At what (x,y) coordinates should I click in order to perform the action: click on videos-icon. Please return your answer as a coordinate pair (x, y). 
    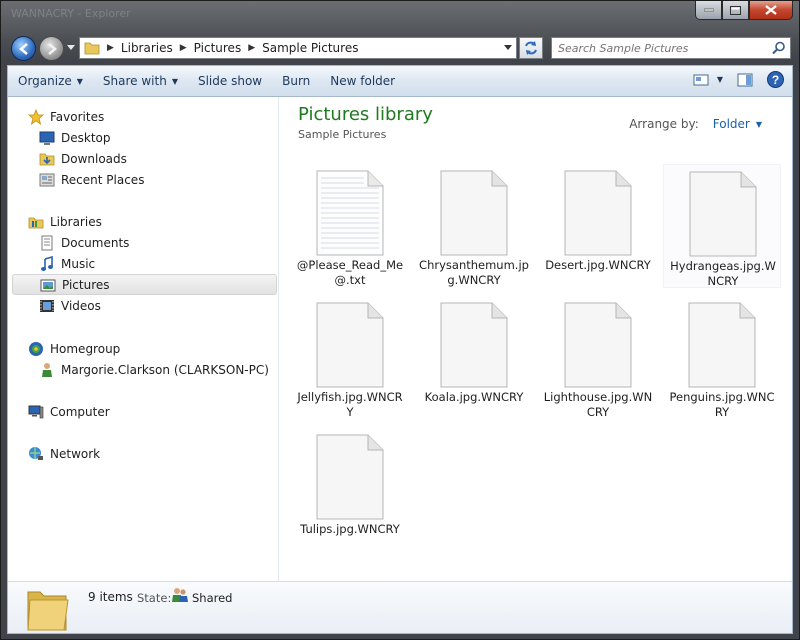
    Looking at the image, I should click on (47, 306).